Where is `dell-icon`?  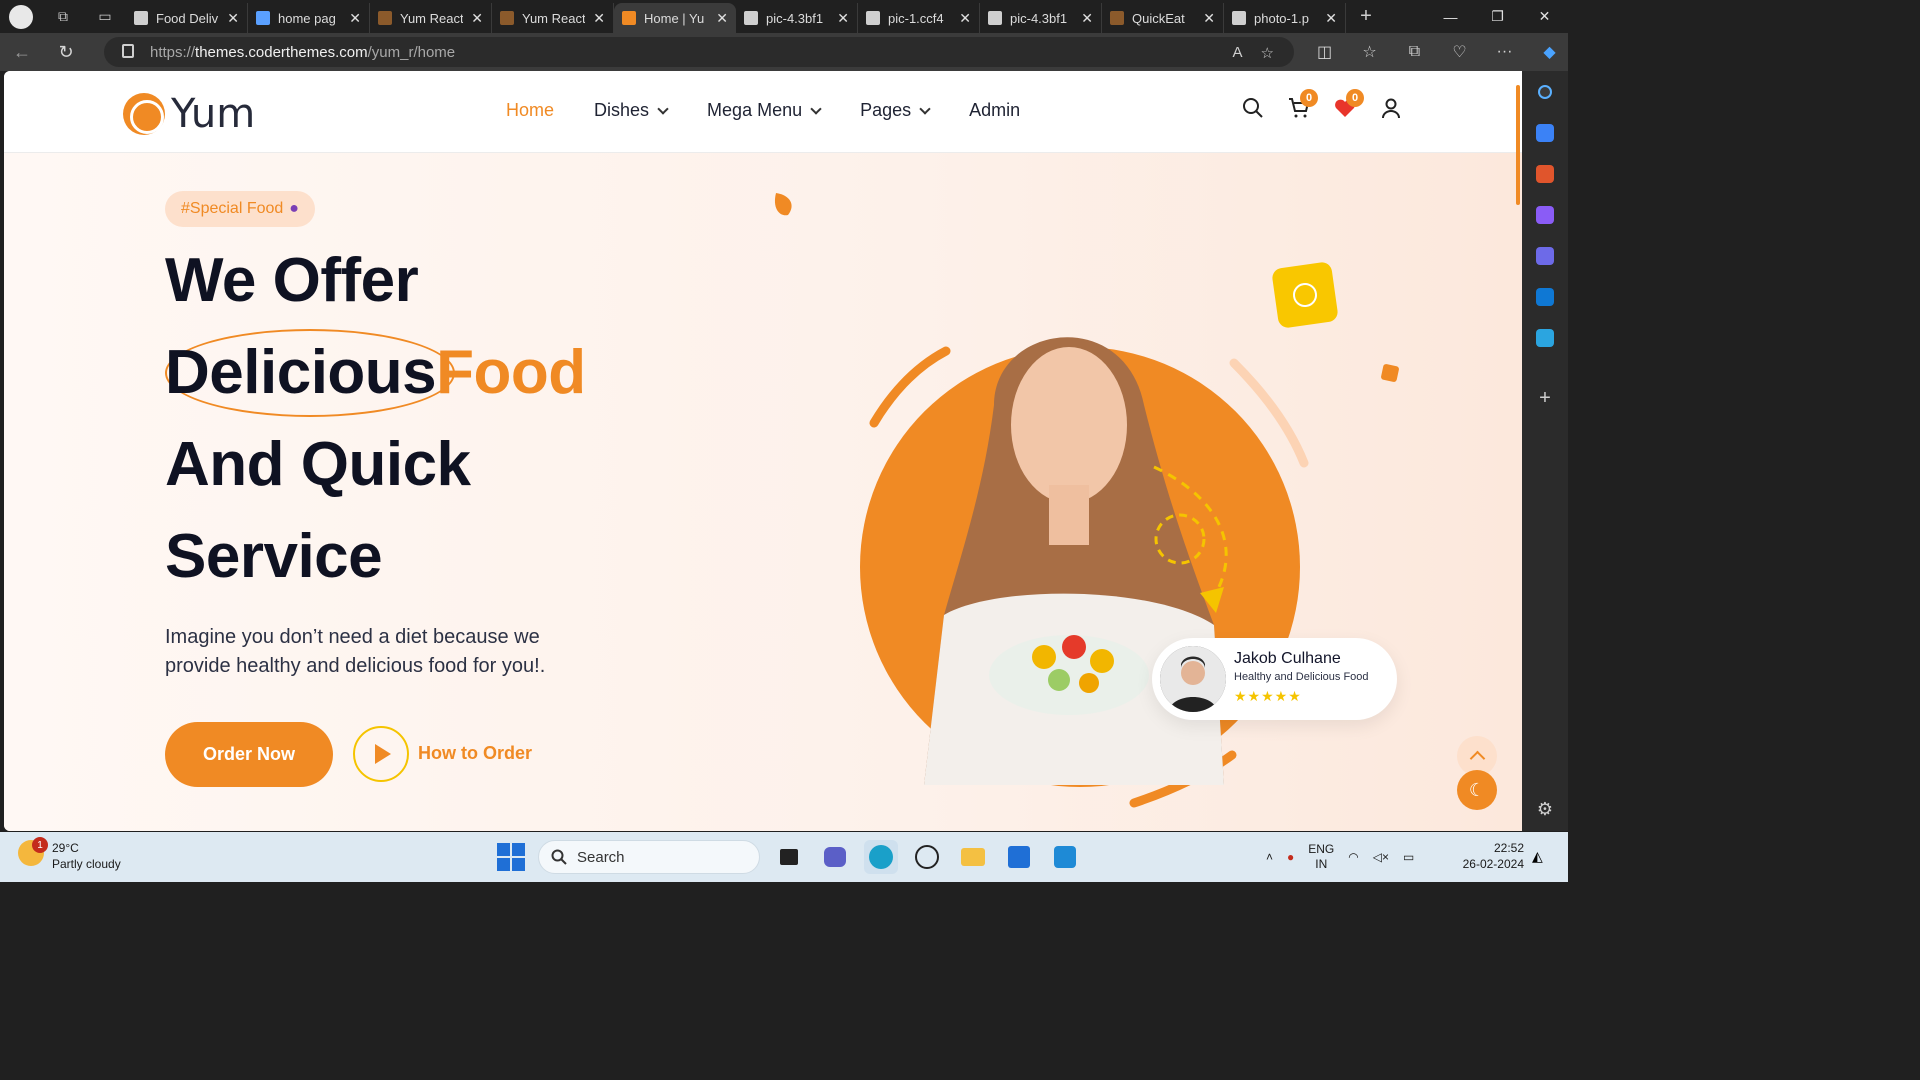 dell-icon is located at coordinates (927, 857).